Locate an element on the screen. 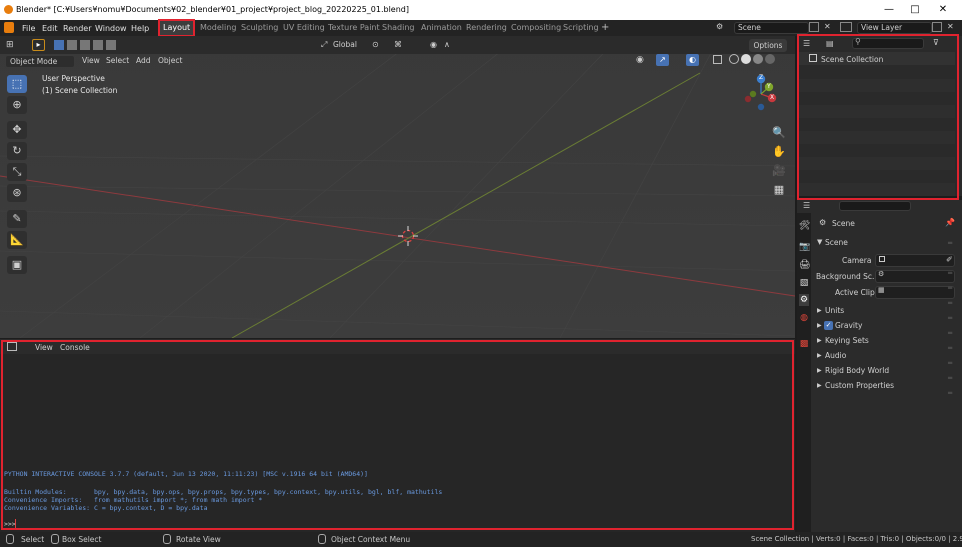  delete-scene-icon: ✕ is located at coordinates (827, 26).